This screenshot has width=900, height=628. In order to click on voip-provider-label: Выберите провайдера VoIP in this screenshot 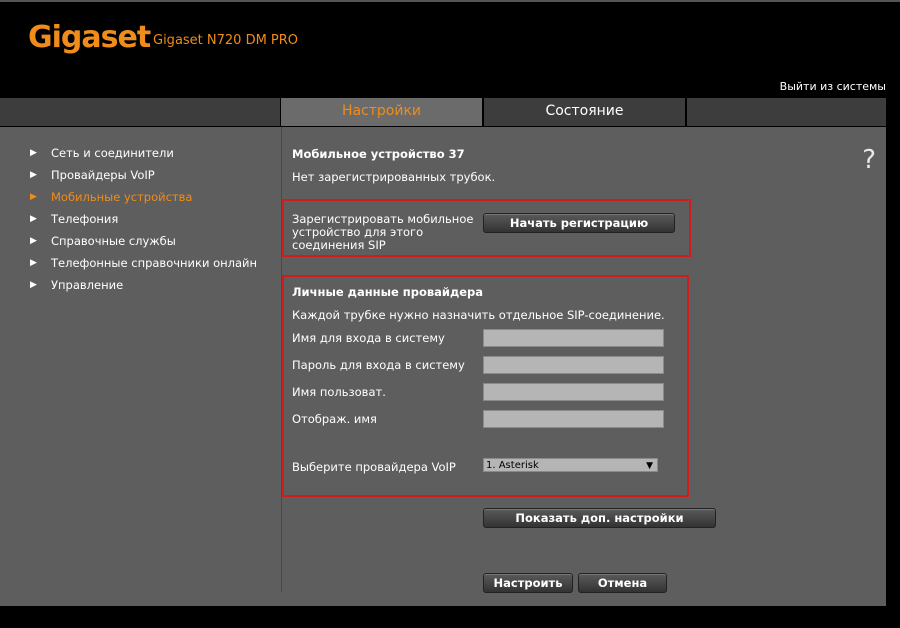, I will do `click(374, 467)`.